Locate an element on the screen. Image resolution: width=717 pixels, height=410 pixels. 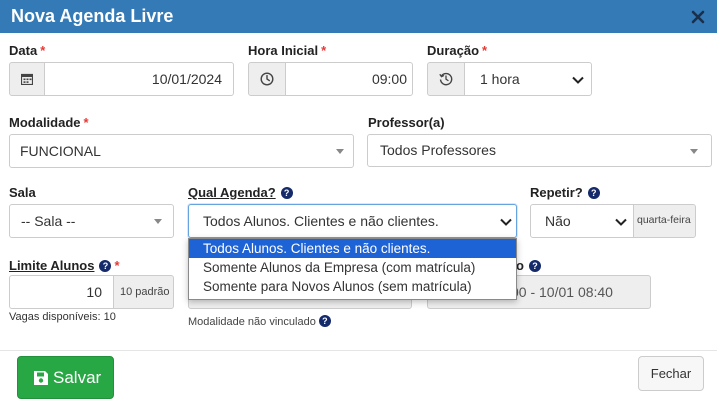
save-icon is located at coordinates (41, 378).